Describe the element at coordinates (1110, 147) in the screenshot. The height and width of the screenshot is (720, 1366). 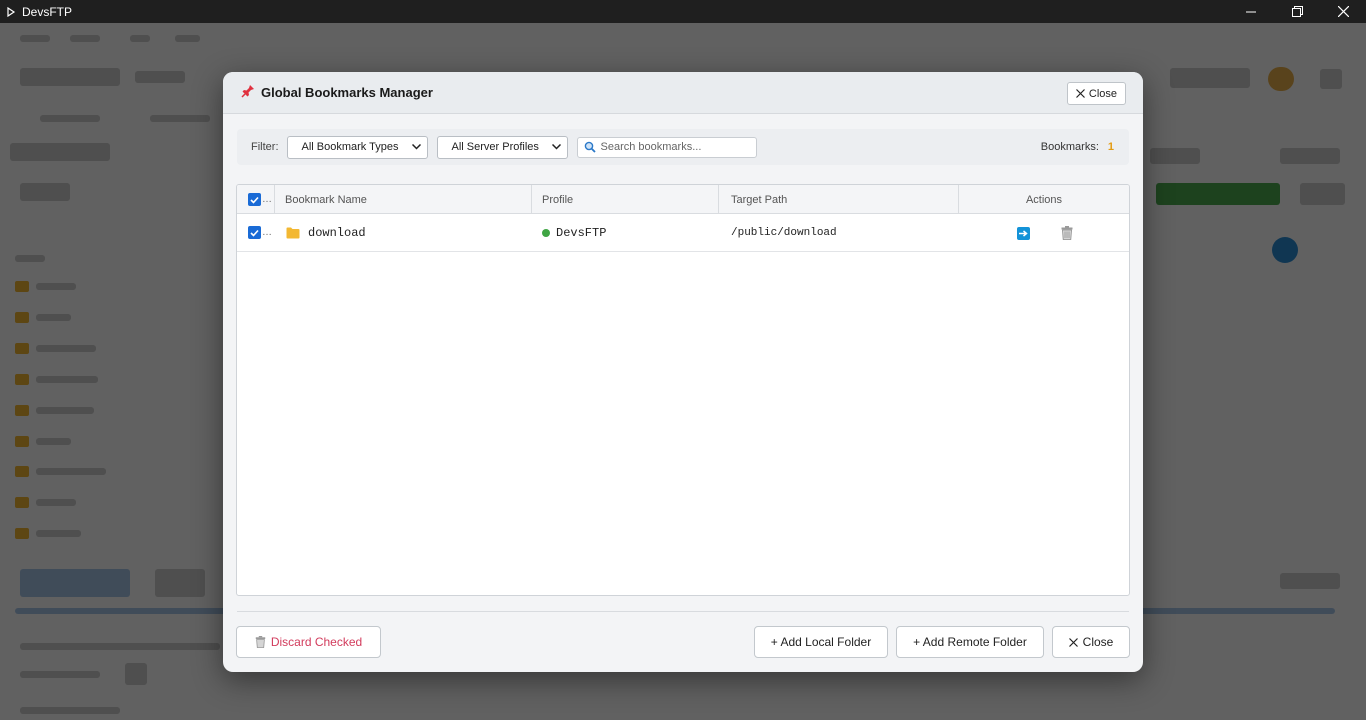
I see `bookmark-count-value: 1` at that location.